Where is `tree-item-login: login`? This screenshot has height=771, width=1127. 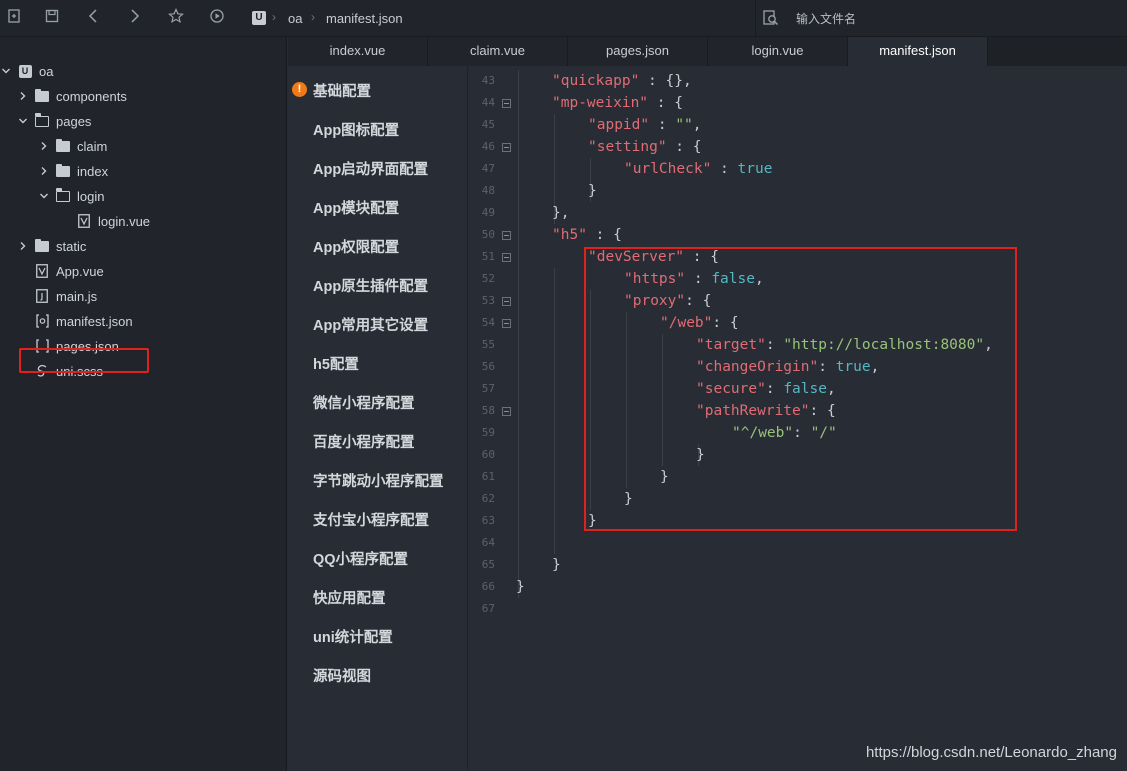
tree-item-login: login is located at coordinates (71, 196).